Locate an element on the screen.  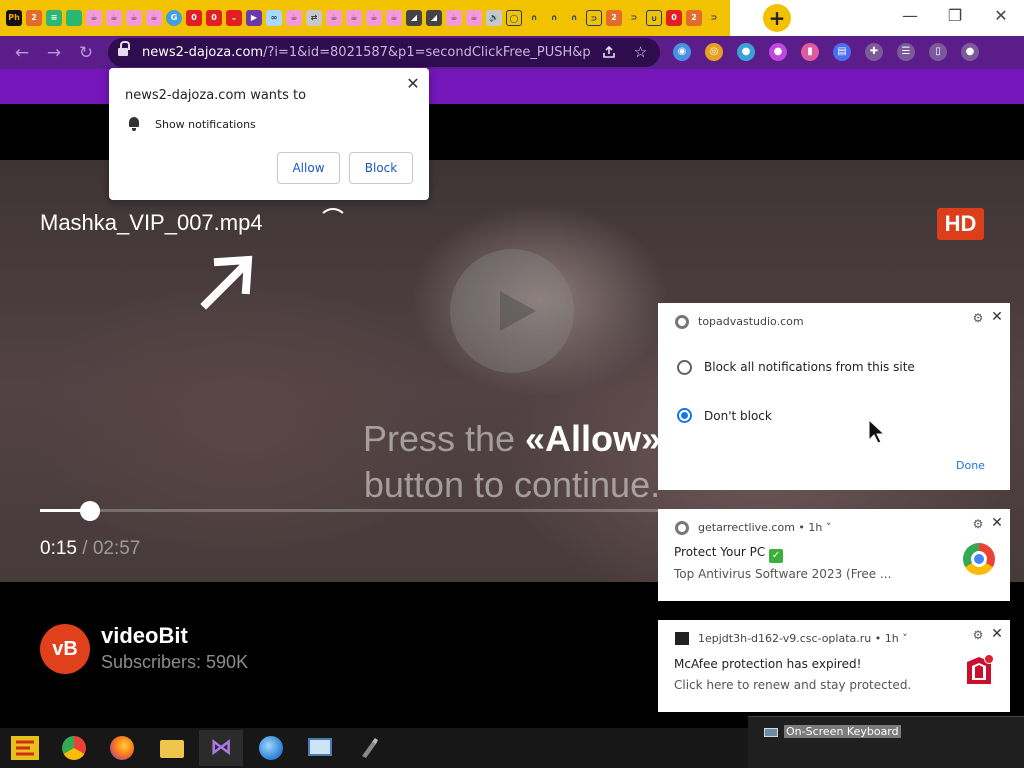
reading-list-icon: ☰ is located at coordinates (906, 52).